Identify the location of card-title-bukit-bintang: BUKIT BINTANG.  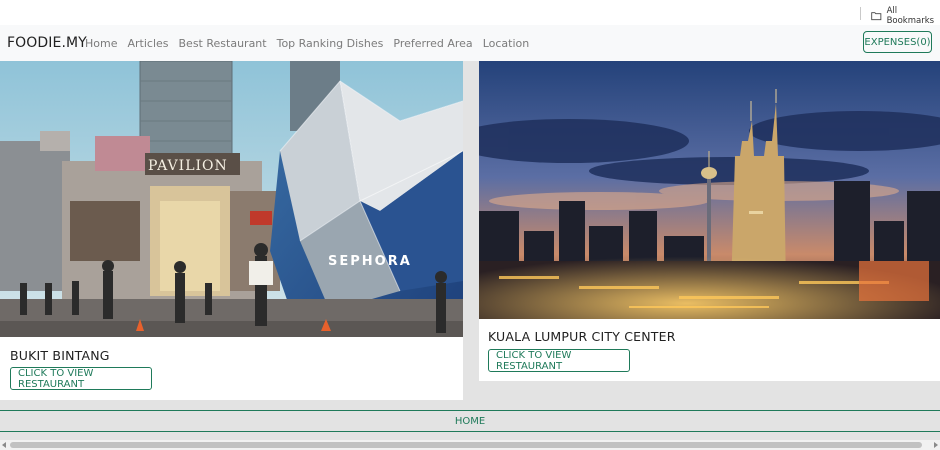
(60, 355).